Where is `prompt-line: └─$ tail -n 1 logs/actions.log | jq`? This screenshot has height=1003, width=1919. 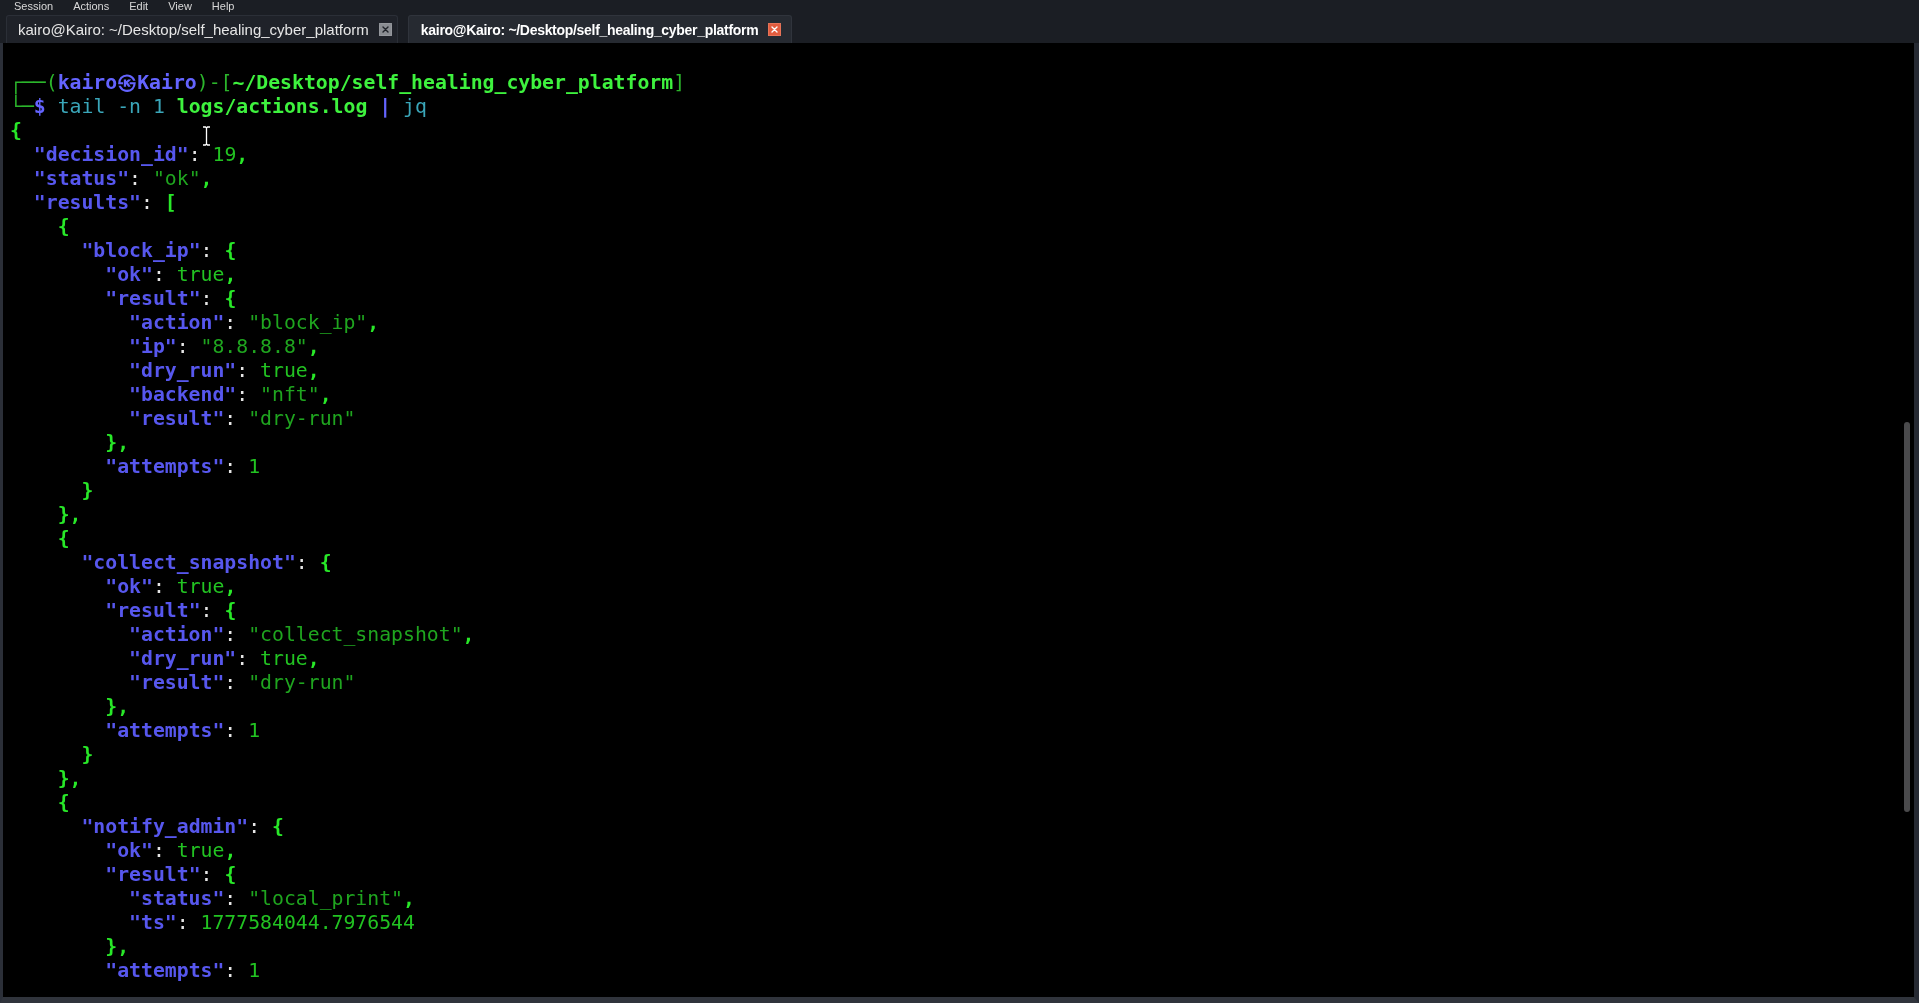 prompt-line: └─$ tail -n 1 logs/actions.log | jq is located at coordinates (218, 107).